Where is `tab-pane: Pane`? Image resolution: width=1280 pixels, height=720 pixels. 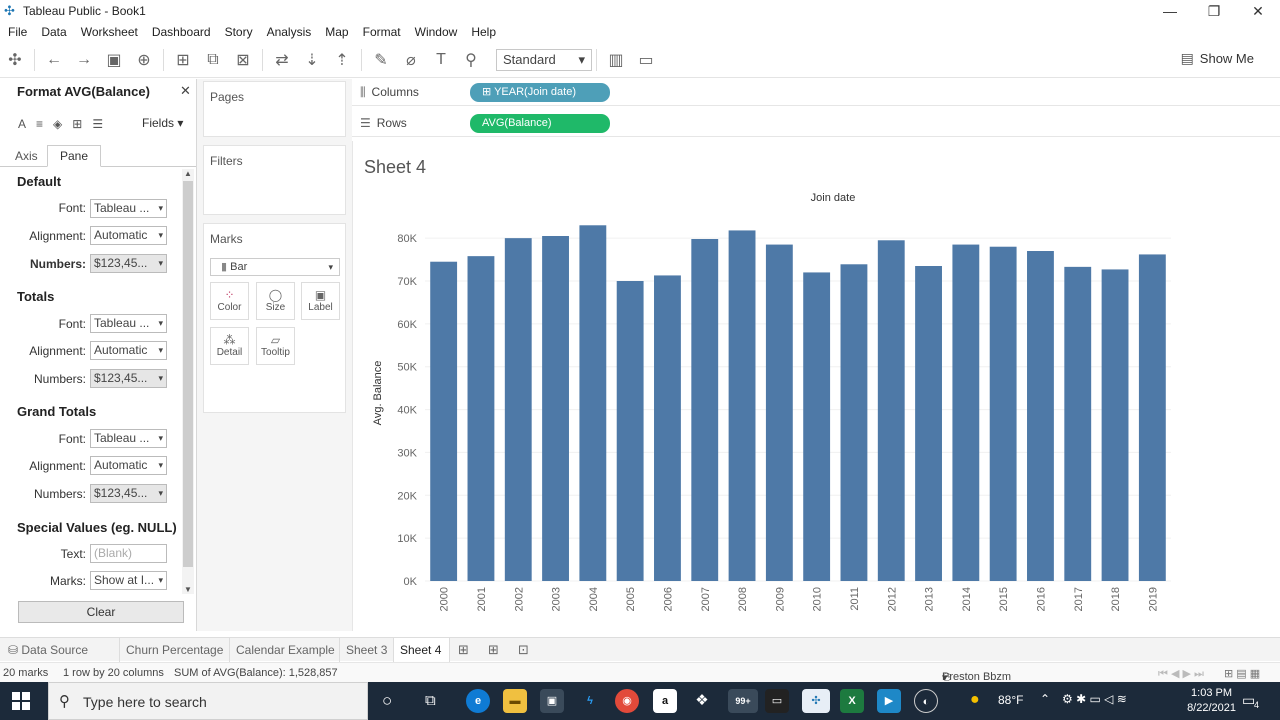 tab-pane: Pane is located at coordinates (74, 156).